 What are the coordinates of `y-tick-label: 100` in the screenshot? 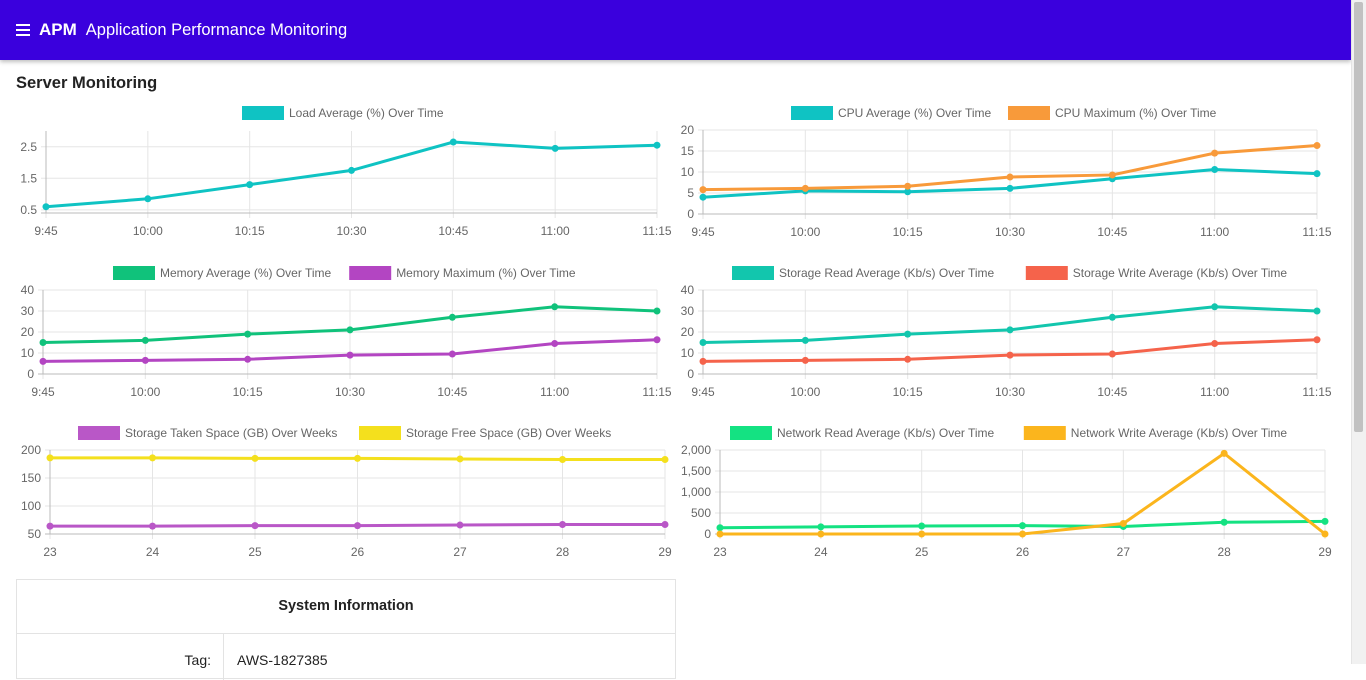 It's located at (31, 506).